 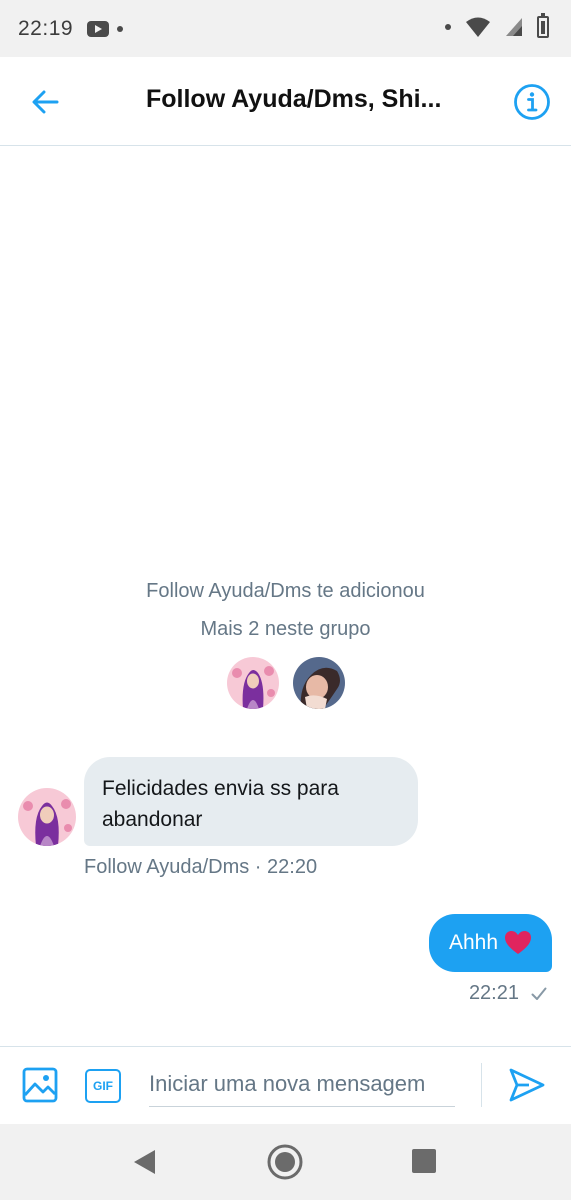 I want to click on incoming-message-bubble: Felicidades envia ss para abandonar, so click(x=251, y=801).